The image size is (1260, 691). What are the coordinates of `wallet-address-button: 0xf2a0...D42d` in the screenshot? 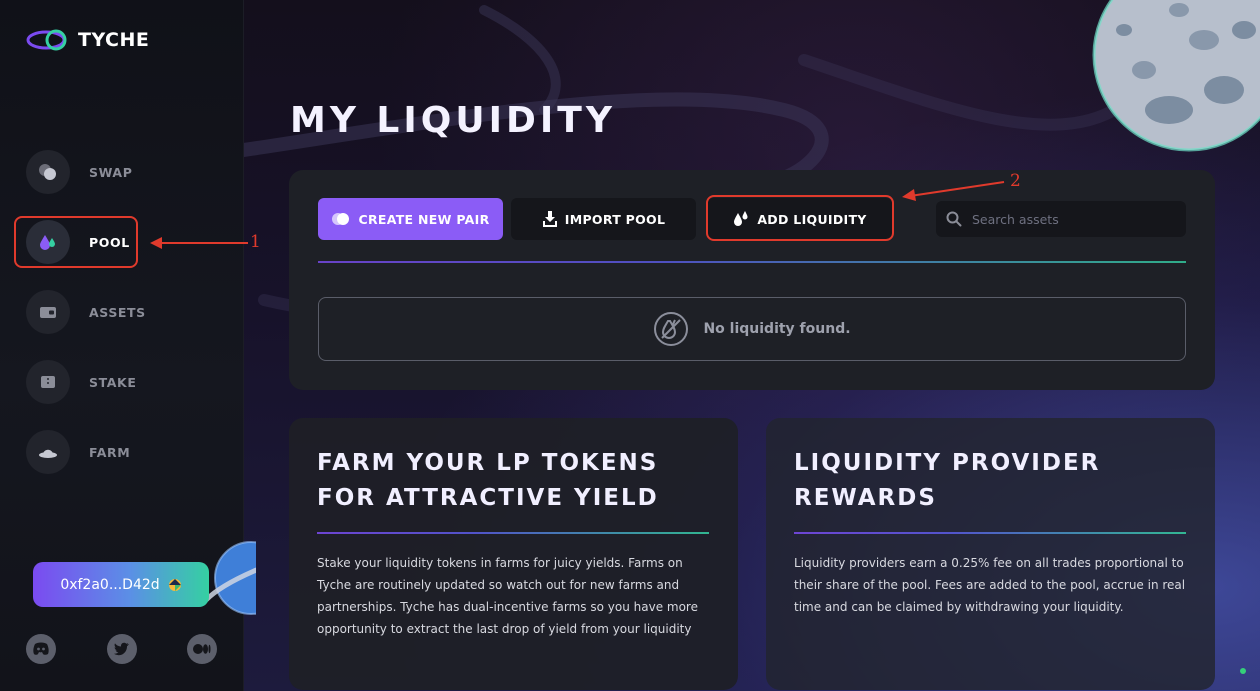 It's located at (121, 584).